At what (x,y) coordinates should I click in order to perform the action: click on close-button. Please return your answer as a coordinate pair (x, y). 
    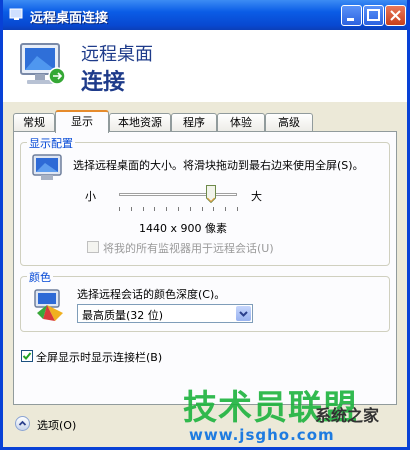
    Looking at the image, I should click on (395, 15).